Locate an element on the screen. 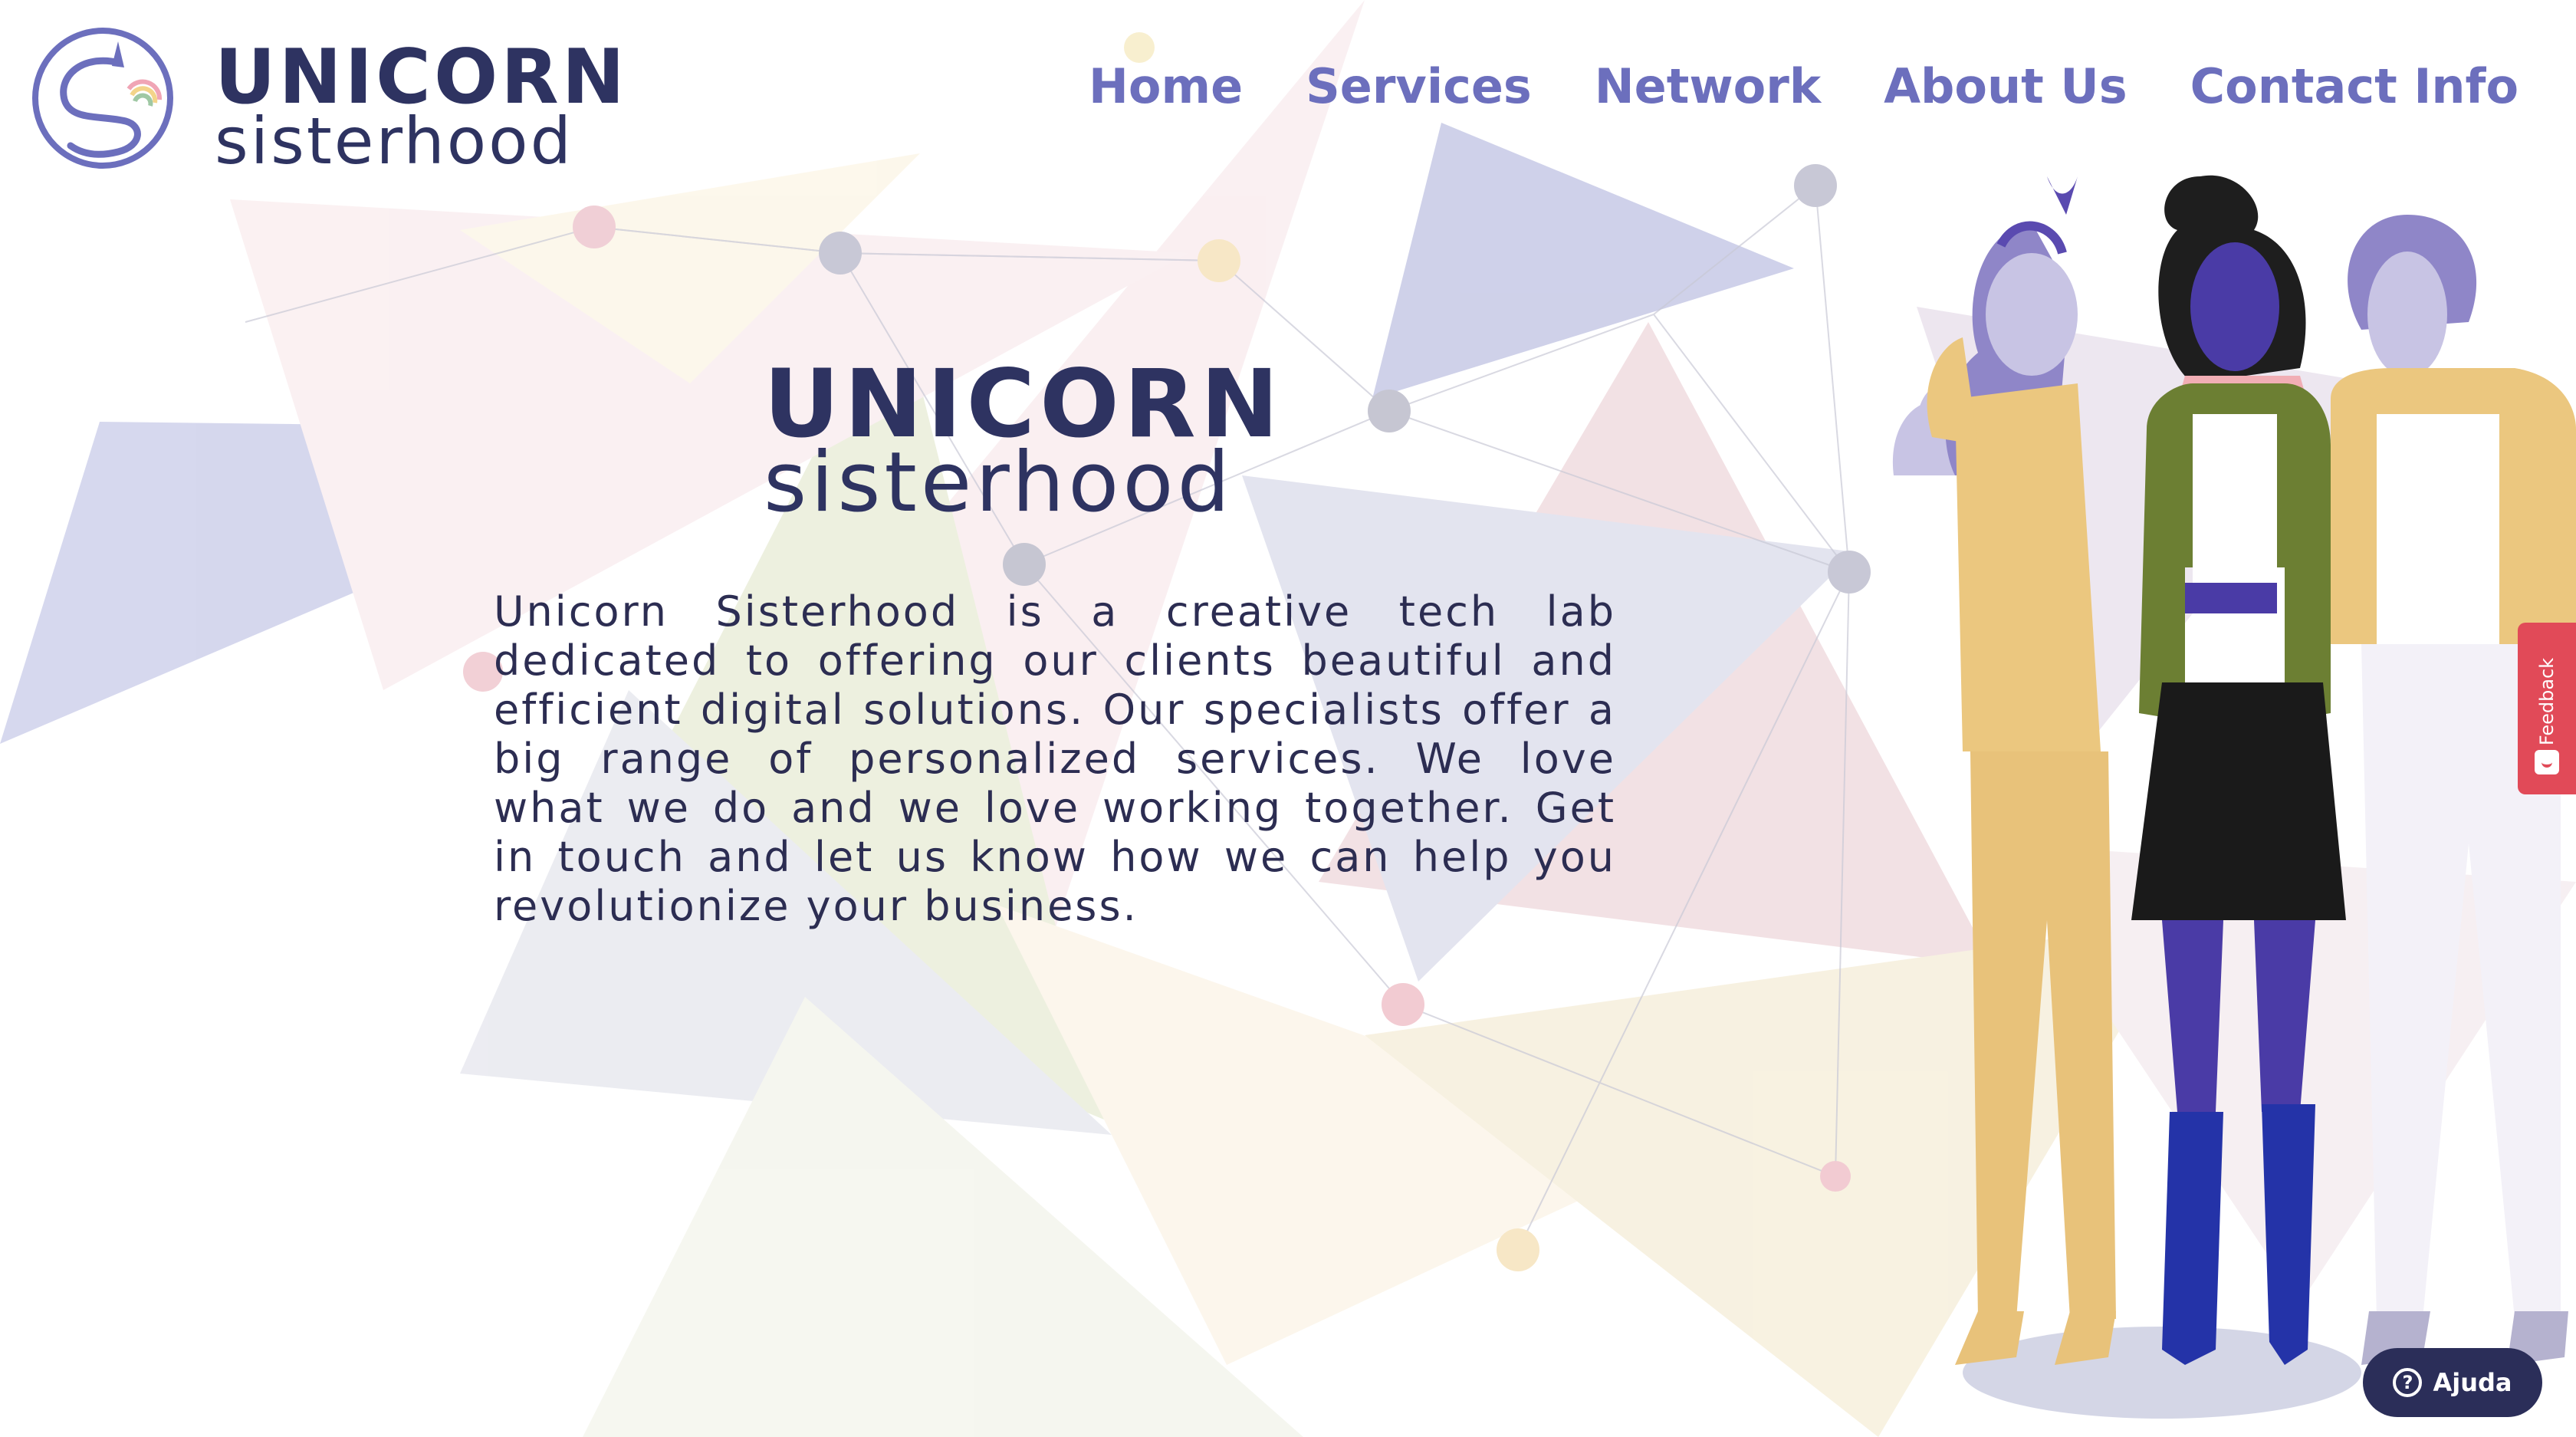 Image resolution: width=2576 pixels, height=1437 pixels. nav-home: Home is located at coordinates (1166, 97).